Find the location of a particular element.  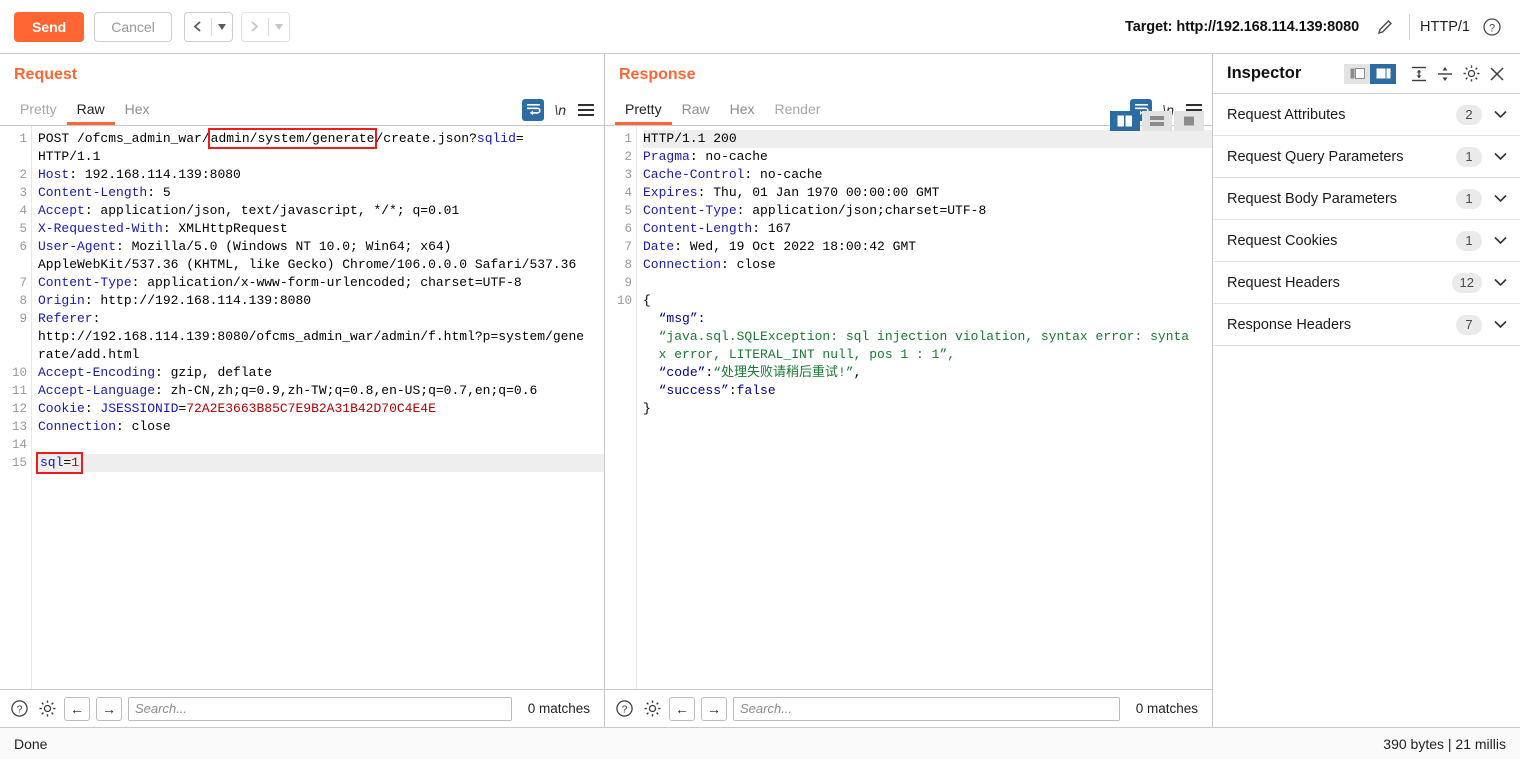

inspector-section-count: 12 is located at coordinates (1466, 282).